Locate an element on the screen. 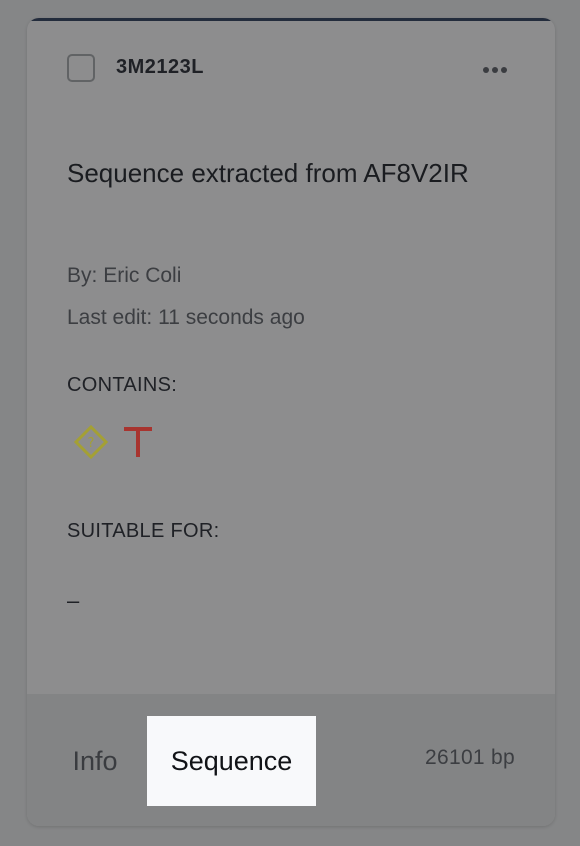 Image resolution: width=580 pixels, height=846 pixels. author-prefix: By: is located at coordinates (82, 275).